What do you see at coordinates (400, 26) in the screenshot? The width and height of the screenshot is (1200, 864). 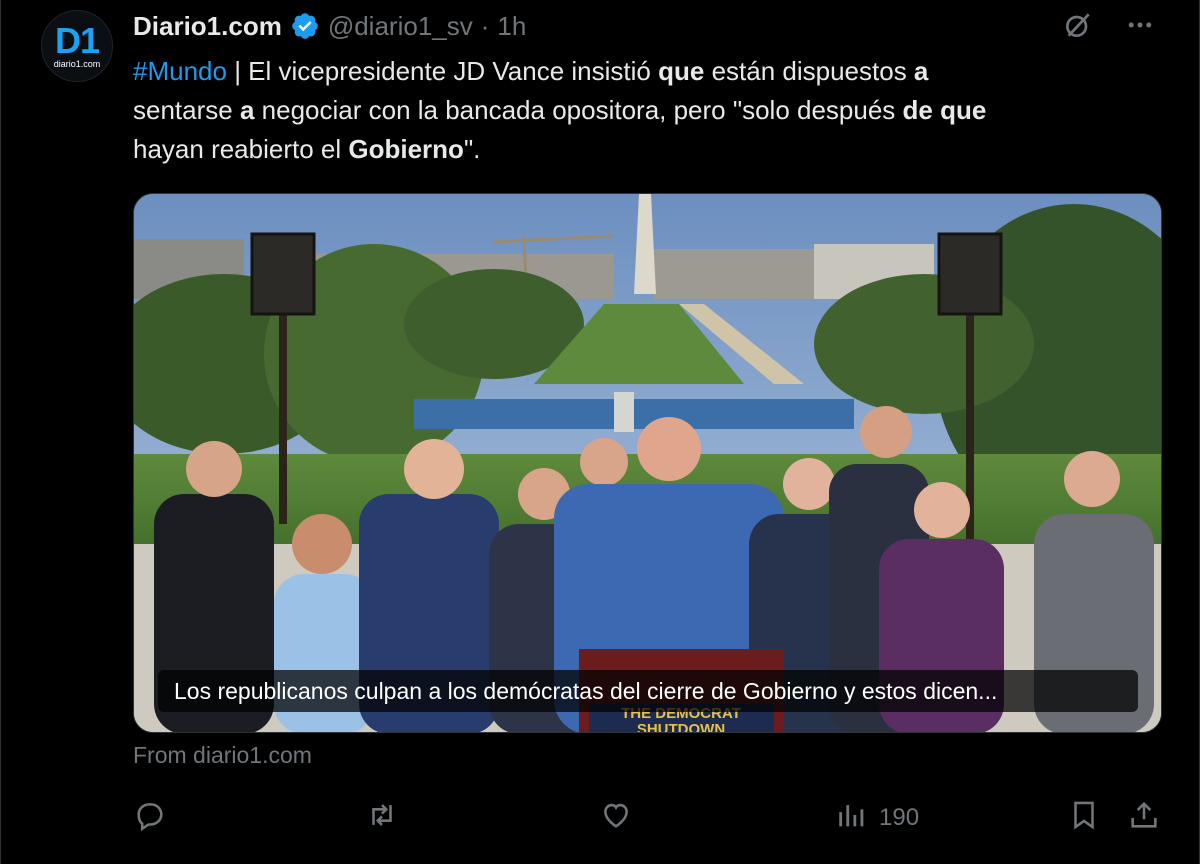 I see `author-handle: @diario1_sv` at bounding box center [400, 26].